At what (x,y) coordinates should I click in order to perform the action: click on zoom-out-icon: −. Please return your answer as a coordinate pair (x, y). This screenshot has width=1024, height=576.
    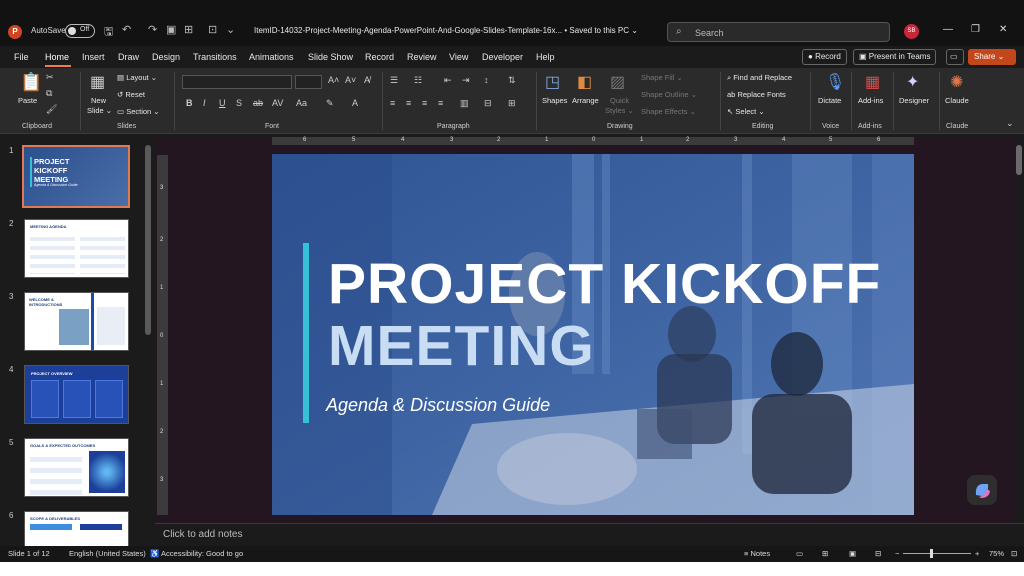
    Looking at the image, I should click on (897, 553).